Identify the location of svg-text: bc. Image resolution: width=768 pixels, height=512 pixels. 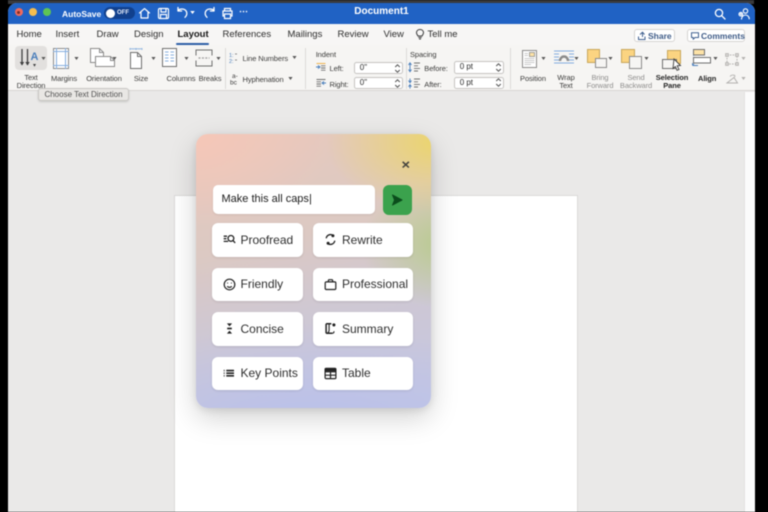
(234, 82).